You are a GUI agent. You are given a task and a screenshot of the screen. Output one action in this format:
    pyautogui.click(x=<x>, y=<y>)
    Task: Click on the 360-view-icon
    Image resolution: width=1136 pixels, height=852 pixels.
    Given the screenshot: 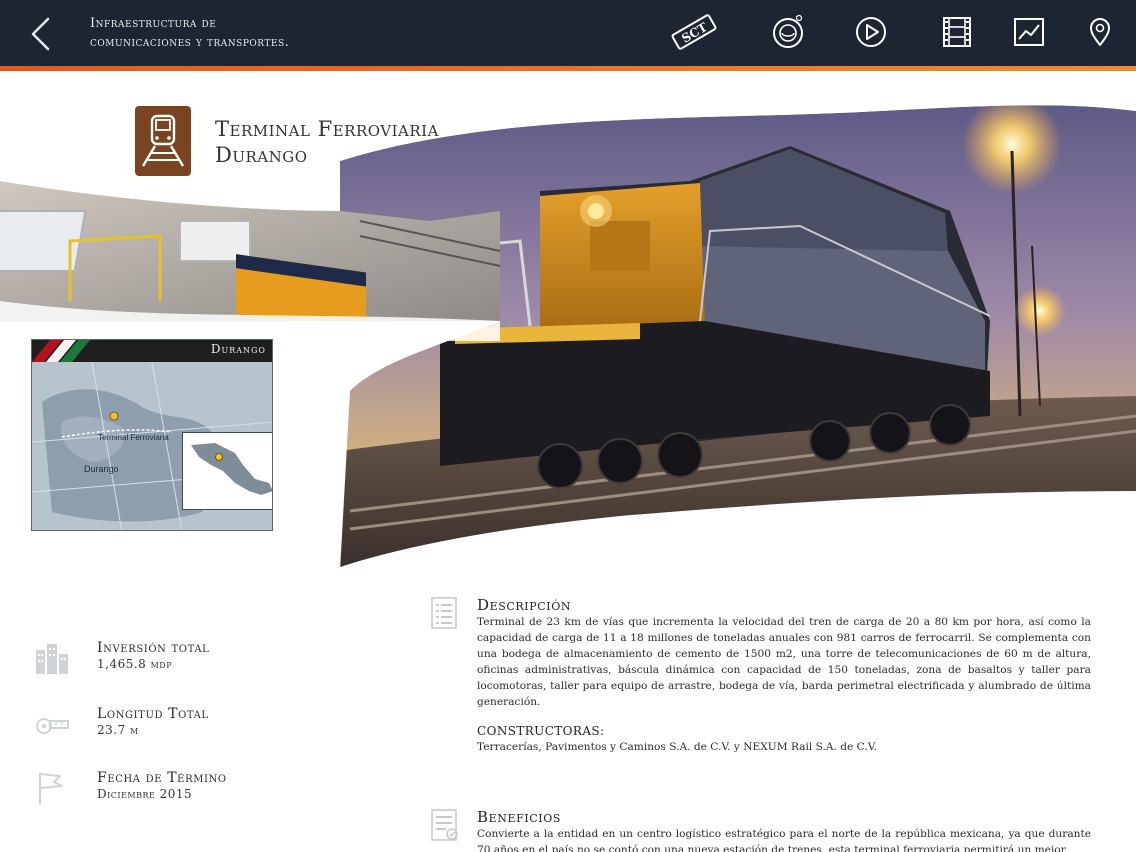 What is the action you would take?
    pyautogui.click(x=788, y=31)
    